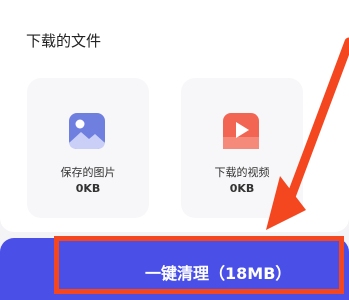  Describe the element at coordinates (242, 172) in the screenshot. I see `downloaded-videos-label: 下载的视频` at that location.